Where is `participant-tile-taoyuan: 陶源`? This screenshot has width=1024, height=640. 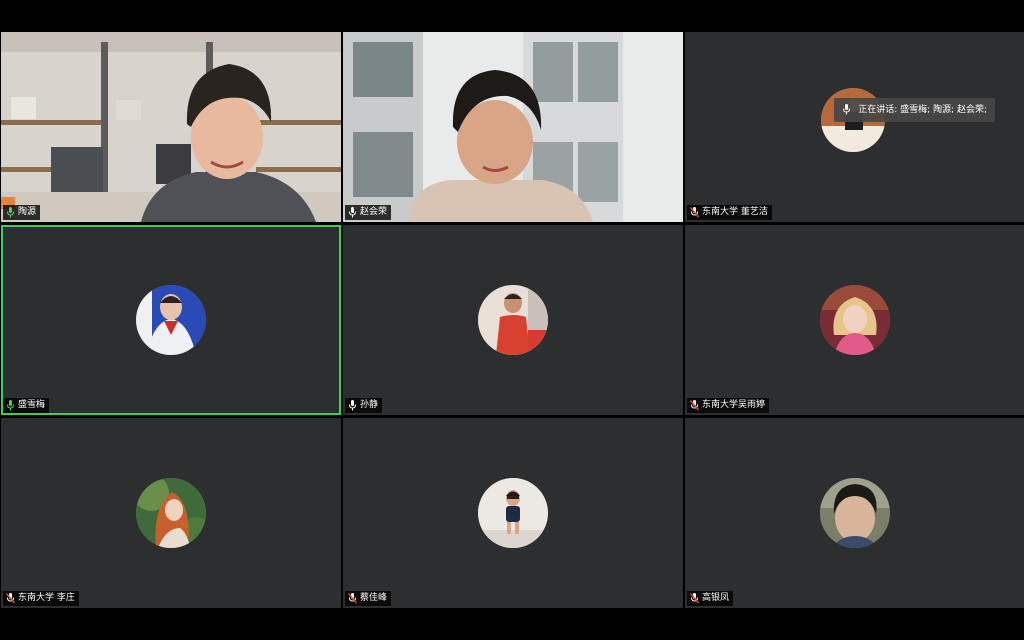 participant-tile-taoyuan: 陶源 is located at coordinates (171, 127).